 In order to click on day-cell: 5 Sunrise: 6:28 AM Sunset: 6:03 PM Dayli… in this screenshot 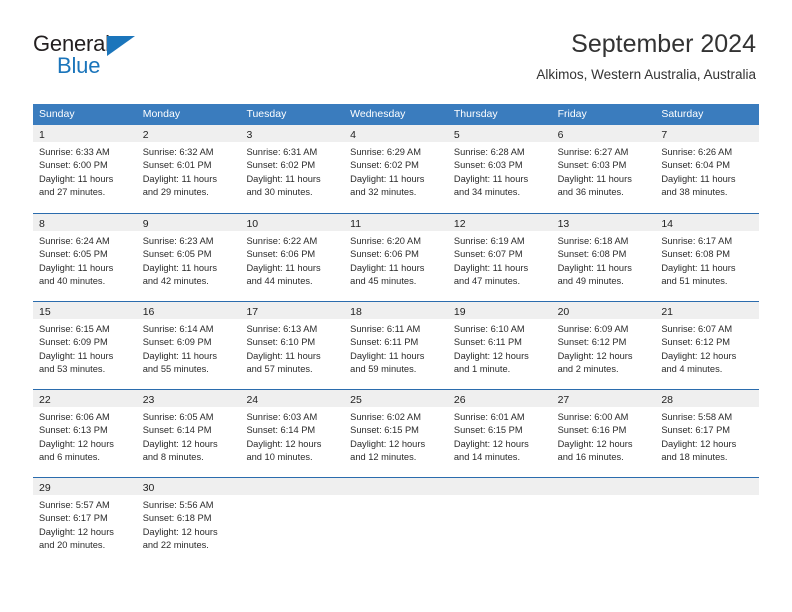, I will do `click(499, 169)`.